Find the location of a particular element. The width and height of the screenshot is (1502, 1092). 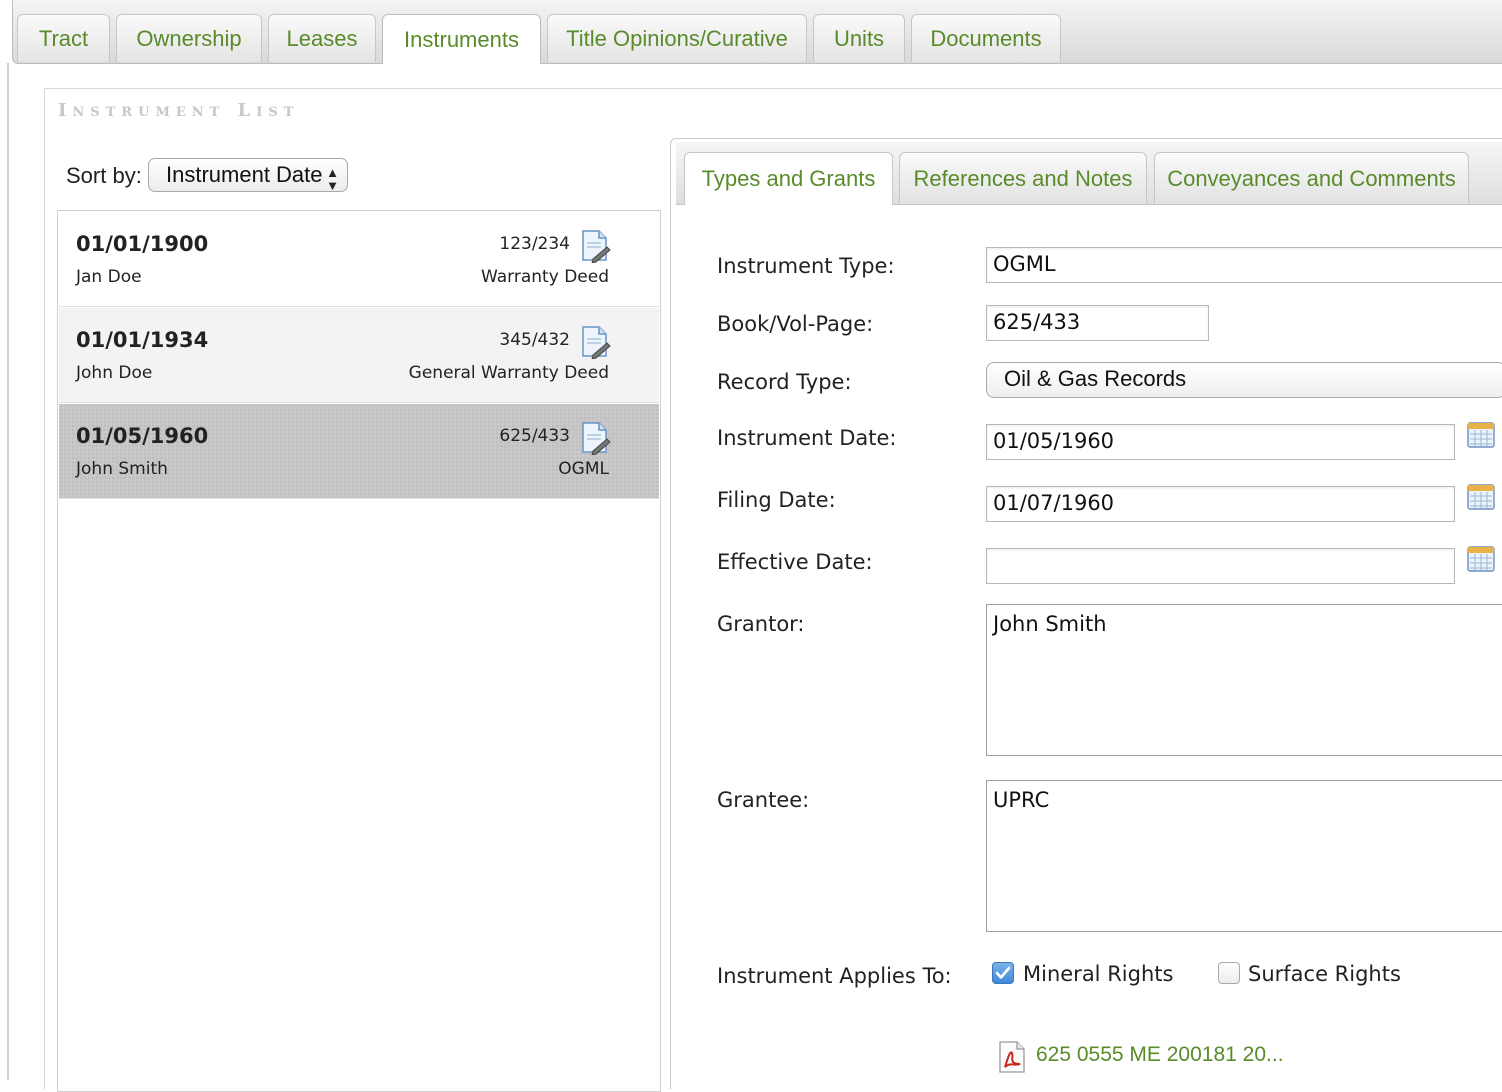

book-vol-page-field: 625/433 is located at coordinates (1097, 323).